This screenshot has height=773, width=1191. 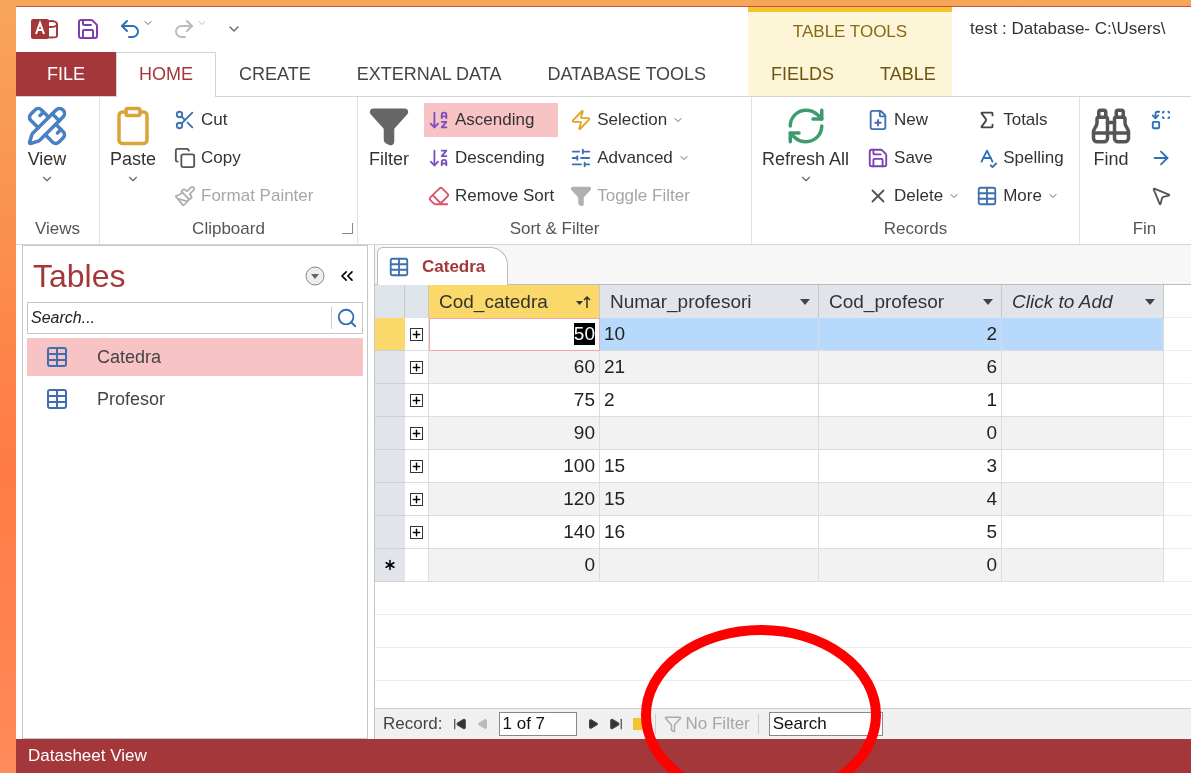 What do you see at coordinates (630, 119) in the screenshot?
I see `ribbon-button: Selection` at bounding box center [630, 119].